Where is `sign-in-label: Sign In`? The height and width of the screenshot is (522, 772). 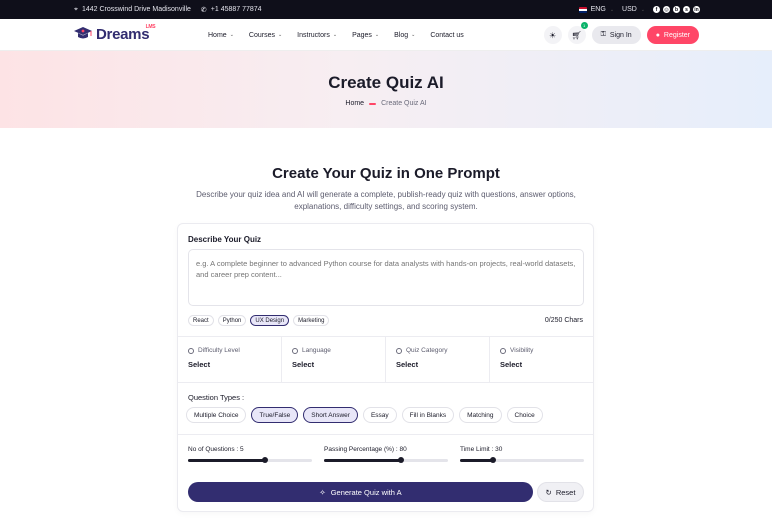
sign-in-label: Sign In is located at coordinates (620, 35).